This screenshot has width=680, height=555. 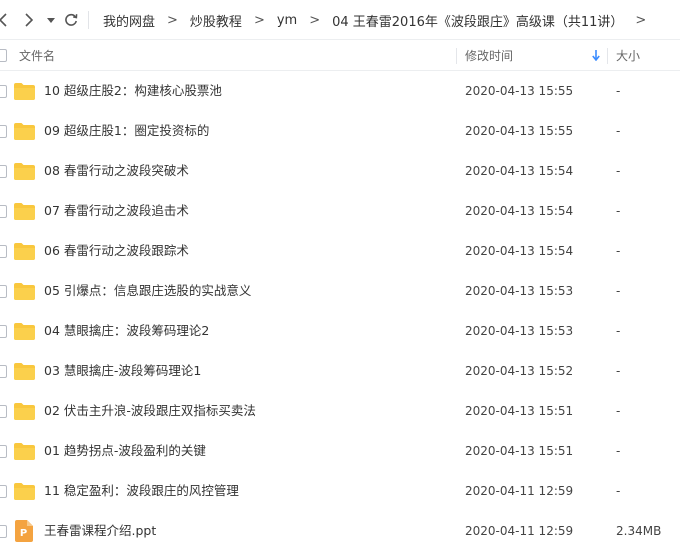 I want to click on file-name: 04 慧眼擒庄：波段筹码理论2, so click(x=126, y=331).